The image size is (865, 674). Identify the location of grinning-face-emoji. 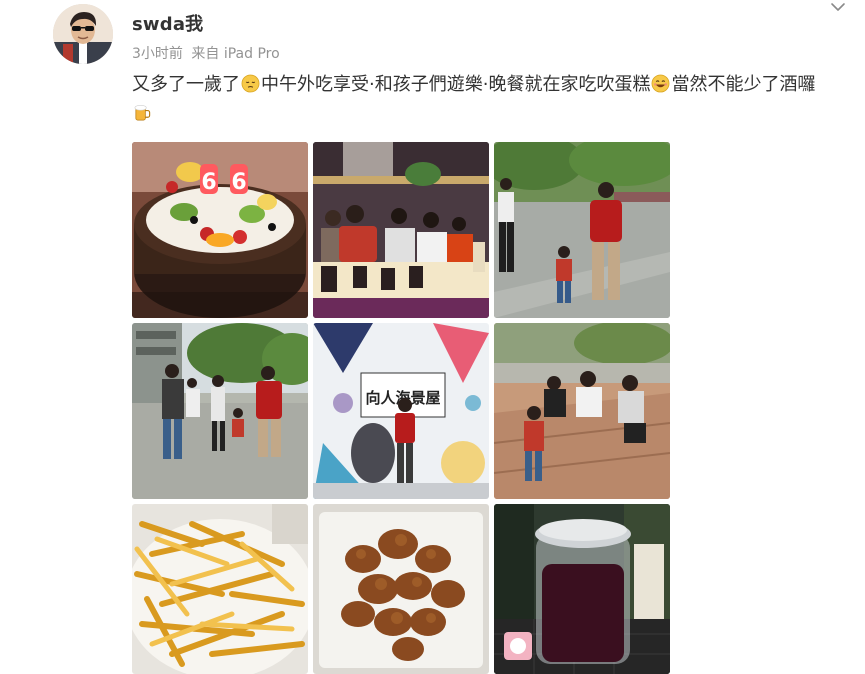
(660, 83).